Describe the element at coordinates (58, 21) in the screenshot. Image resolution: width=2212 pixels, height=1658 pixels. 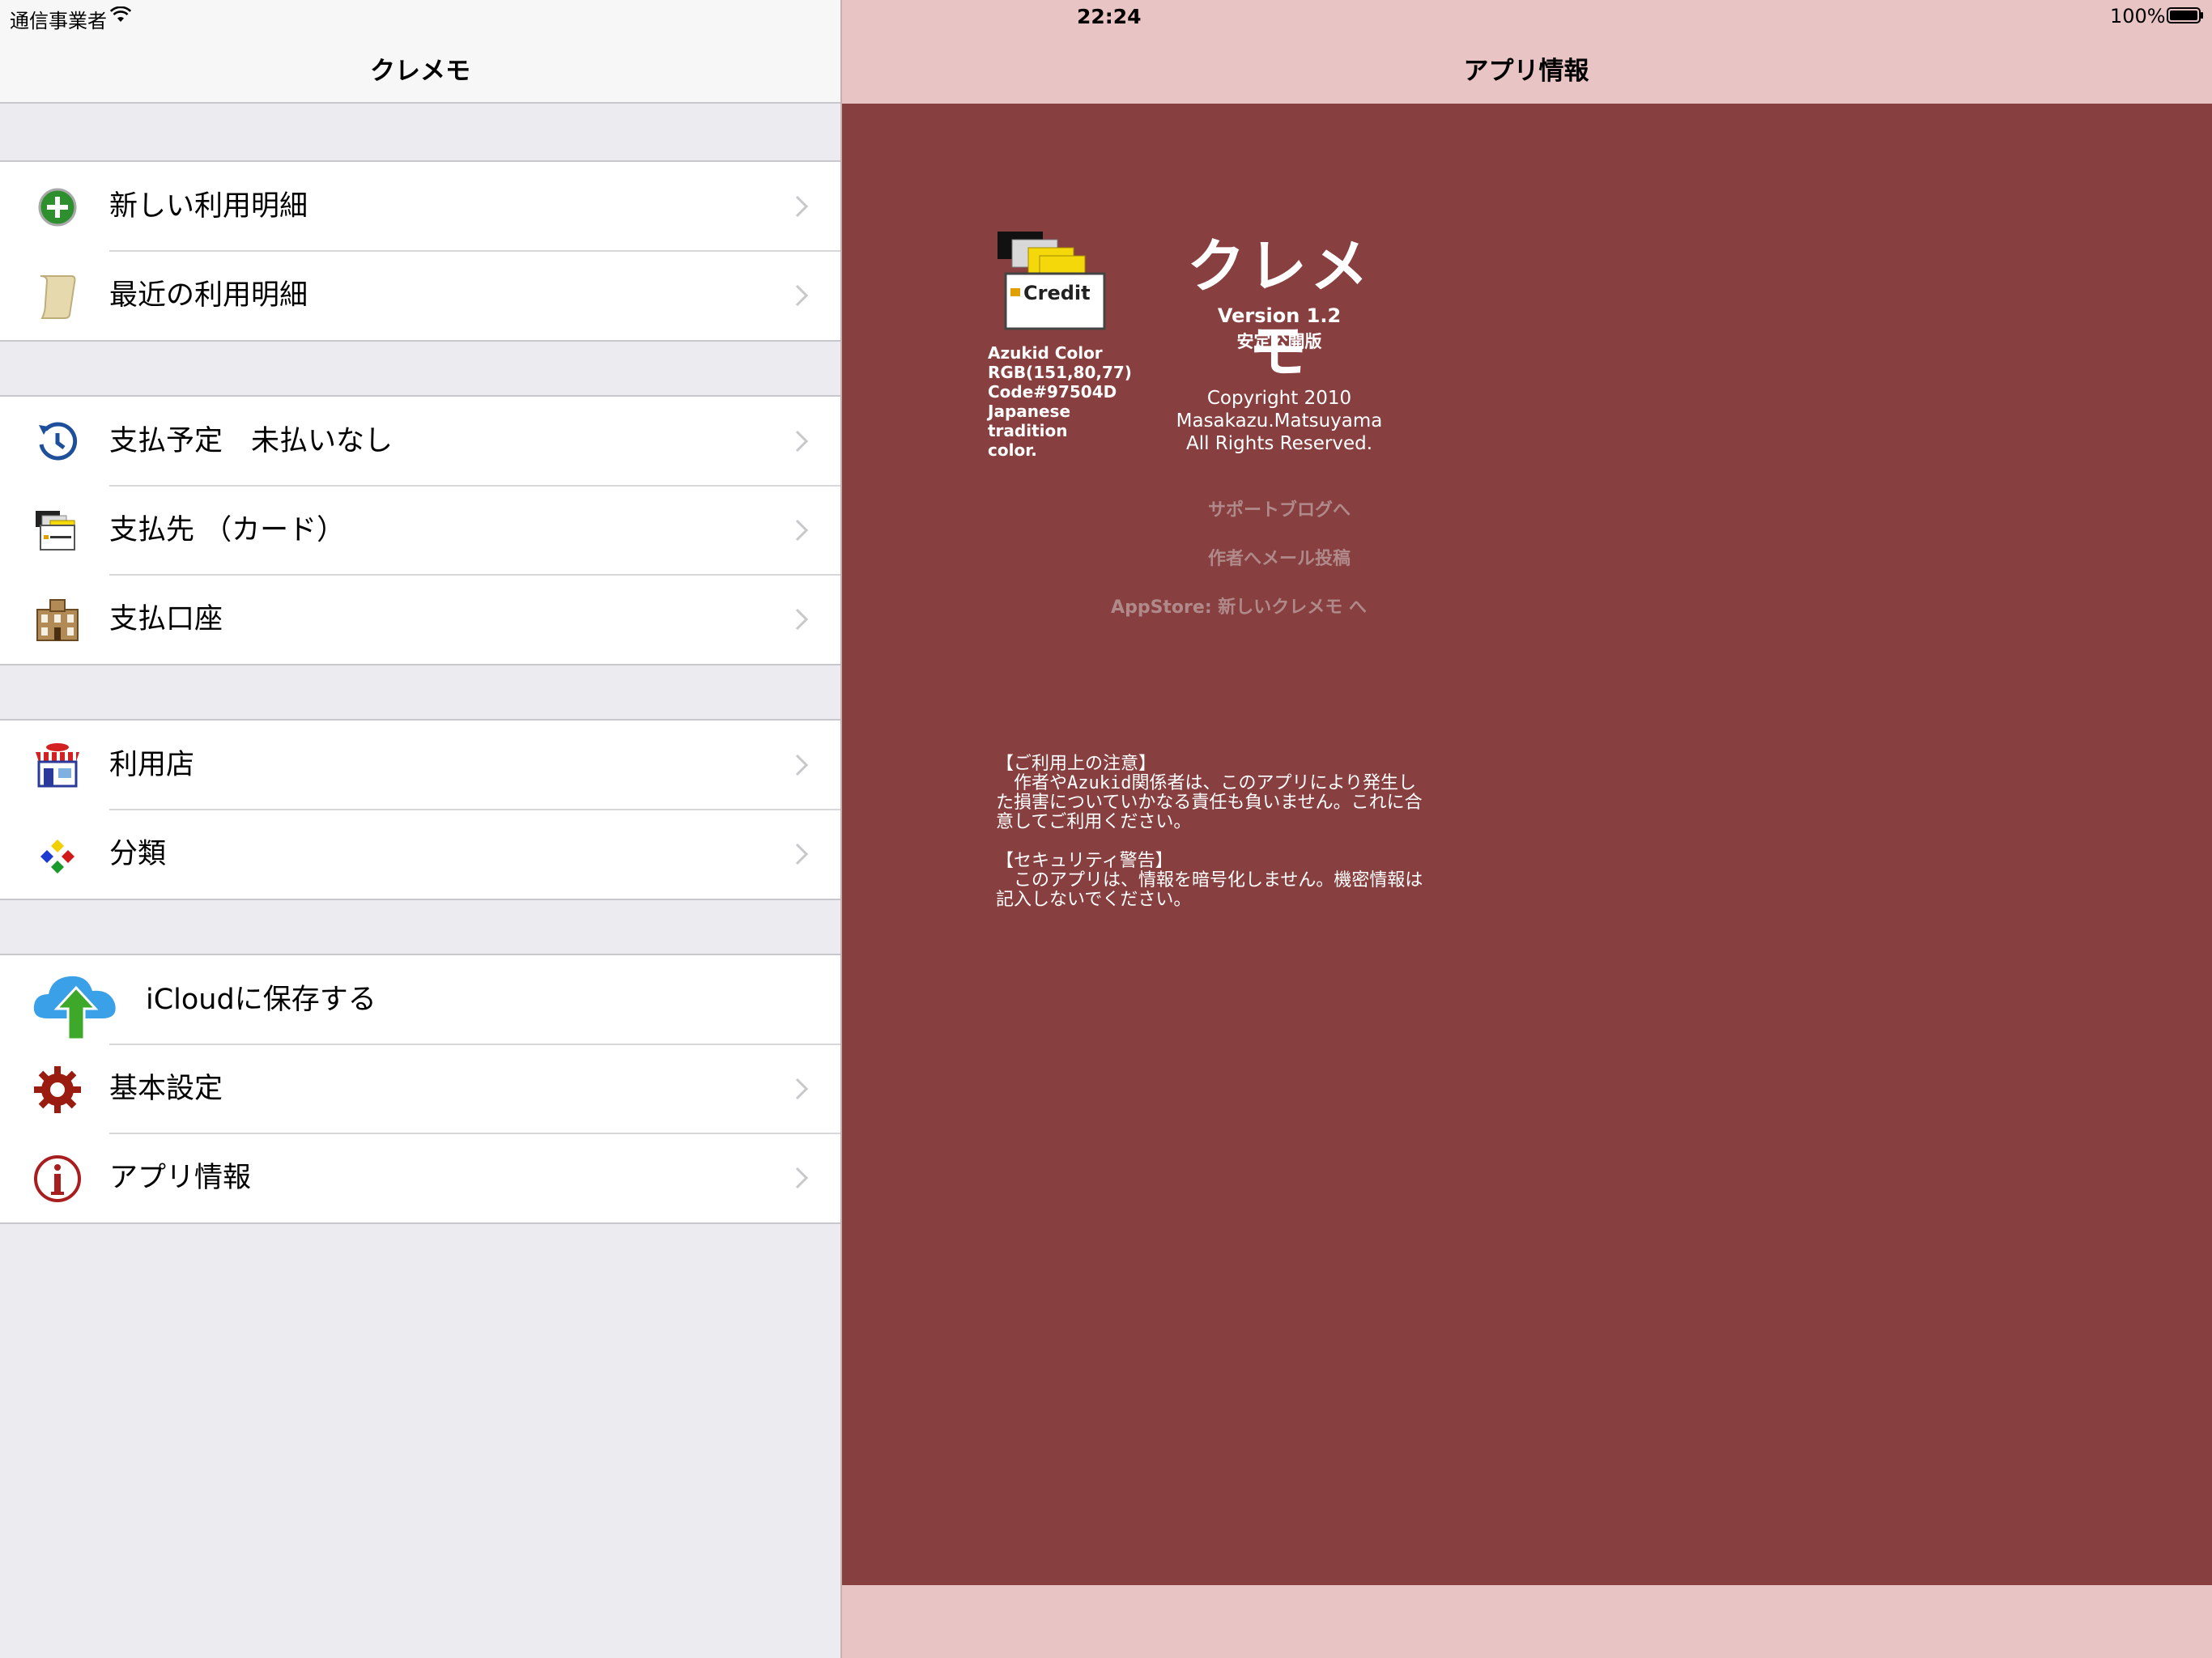
I see `carrier-label: 通信事業者` at that location.